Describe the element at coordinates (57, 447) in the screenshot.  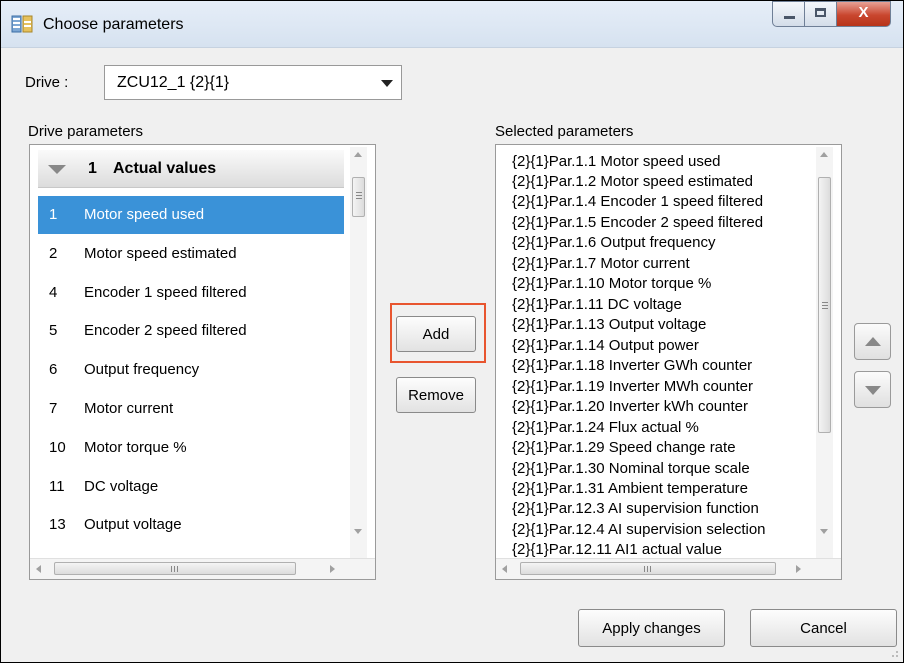
I see `param-number: 10` at that location.